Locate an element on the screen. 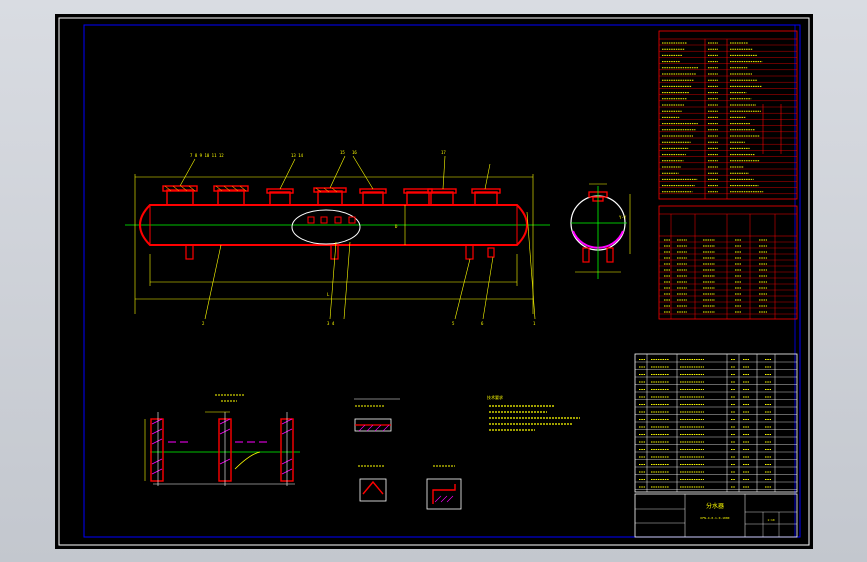 This screenshot has height=562, width=867. svg-text: Y-Y is located at coordinates (623, 217).